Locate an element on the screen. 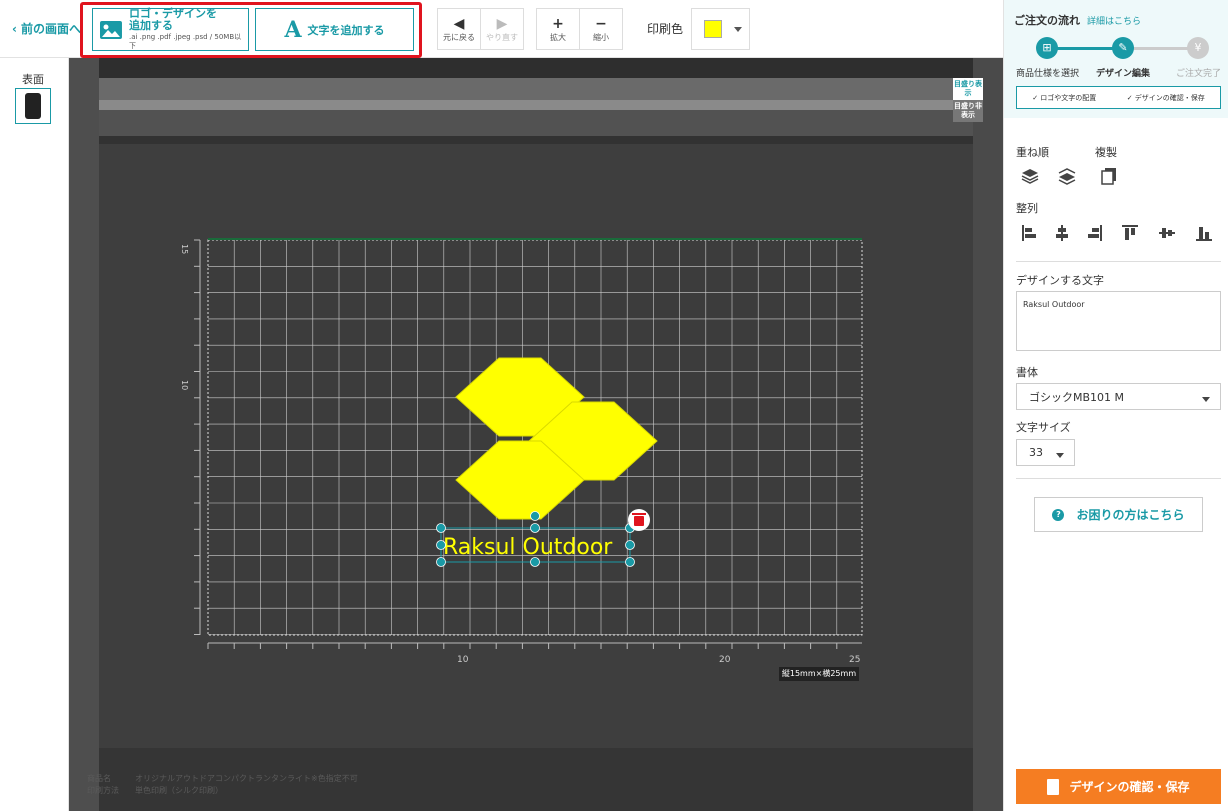 This screenshot has height=811, width=1228. design-text-input: Raksul Outdoor is located at coordinates (1118, 321).